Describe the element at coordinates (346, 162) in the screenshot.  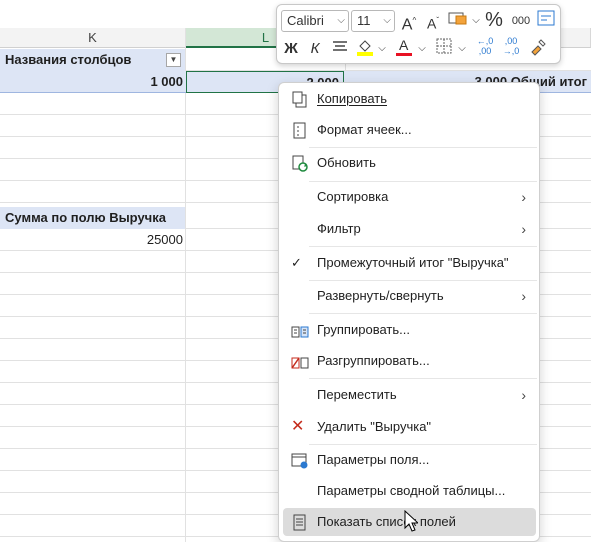
I see `menu-item-label: Обновить` at that location.